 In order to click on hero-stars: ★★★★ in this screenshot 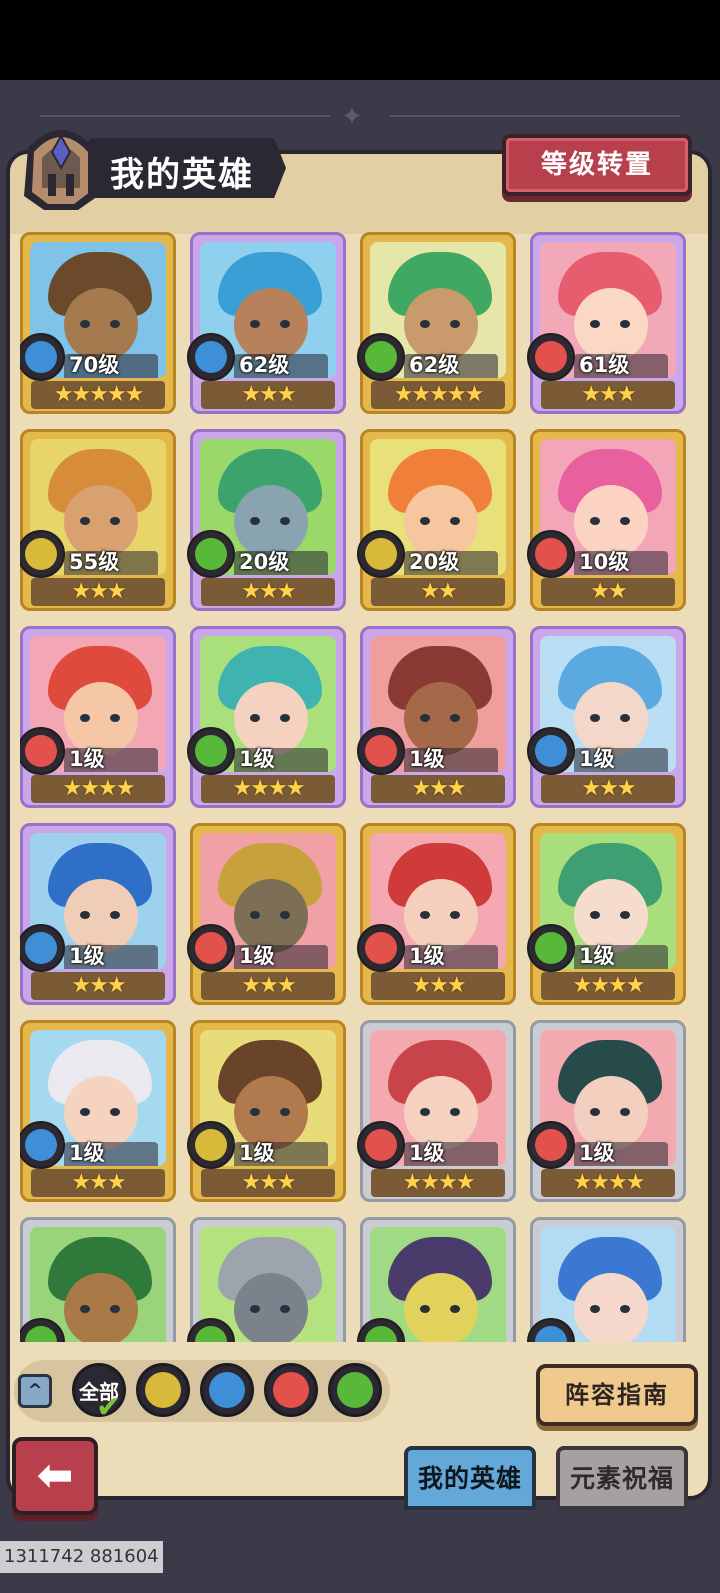, I will do `click(438, 1183)`.